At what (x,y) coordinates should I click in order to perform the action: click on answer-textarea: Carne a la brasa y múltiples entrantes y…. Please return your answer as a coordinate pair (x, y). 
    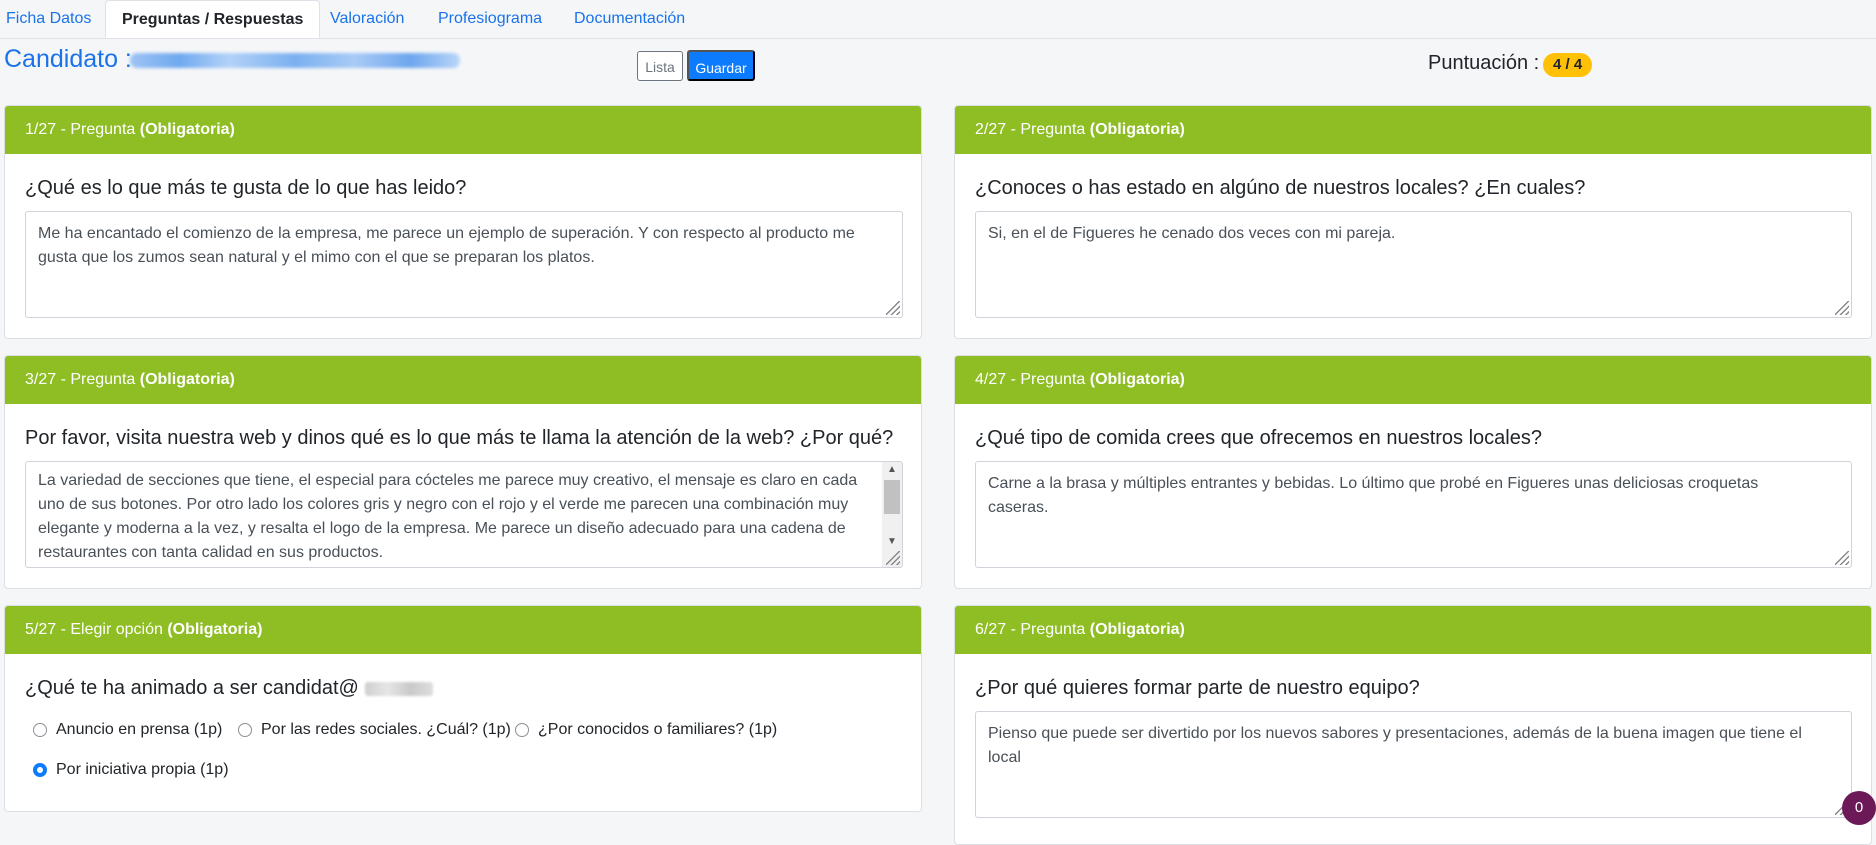
    Looking at the image, I should click on (1413, 514).